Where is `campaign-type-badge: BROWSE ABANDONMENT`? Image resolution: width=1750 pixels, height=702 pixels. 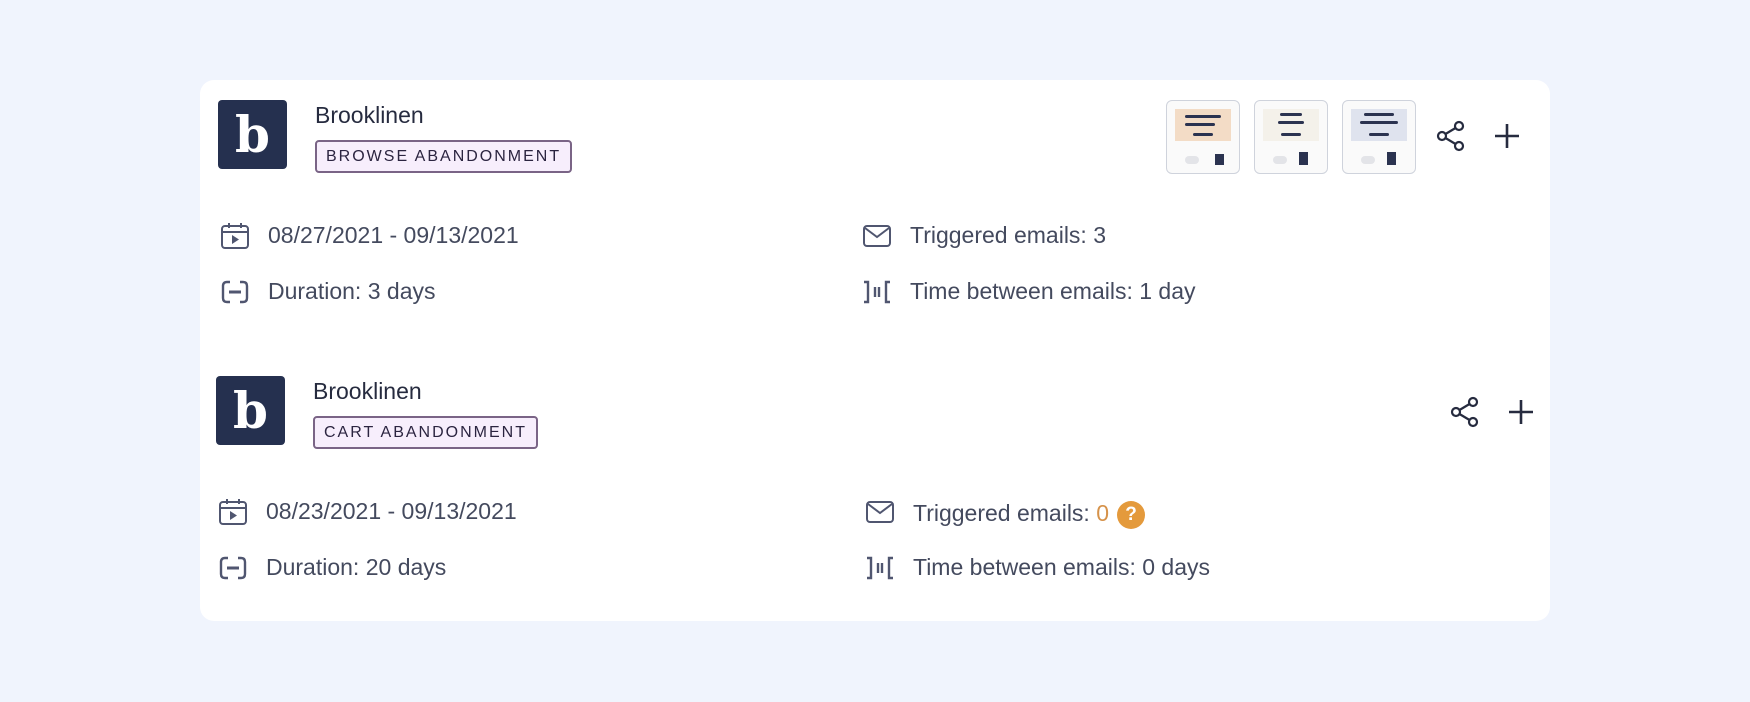 campaign-type-badge: BROWSE ABANDONMENT is located at coordinates (444, 156).